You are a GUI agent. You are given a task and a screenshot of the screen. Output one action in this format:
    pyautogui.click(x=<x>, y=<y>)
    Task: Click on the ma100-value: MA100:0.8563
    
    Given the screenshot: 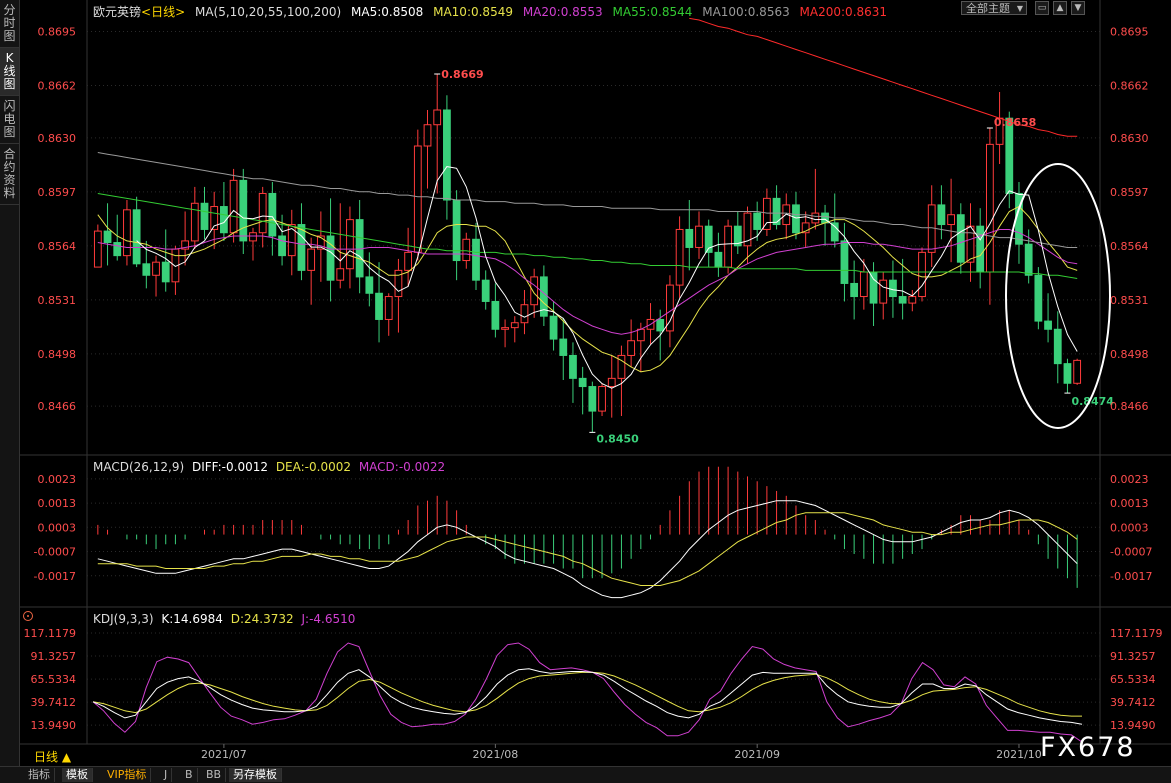 What is the action you would take?
    pyautogui.click(x=746, y=12)
    